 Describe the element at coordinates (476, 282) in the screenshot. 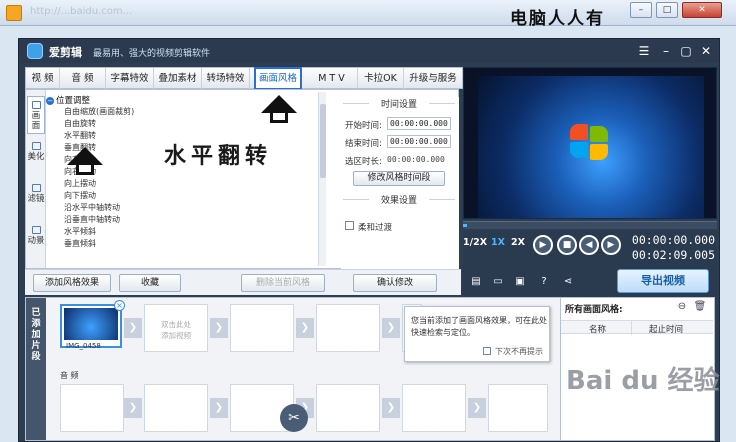

I see `add-file-icon: ▤` at that location.